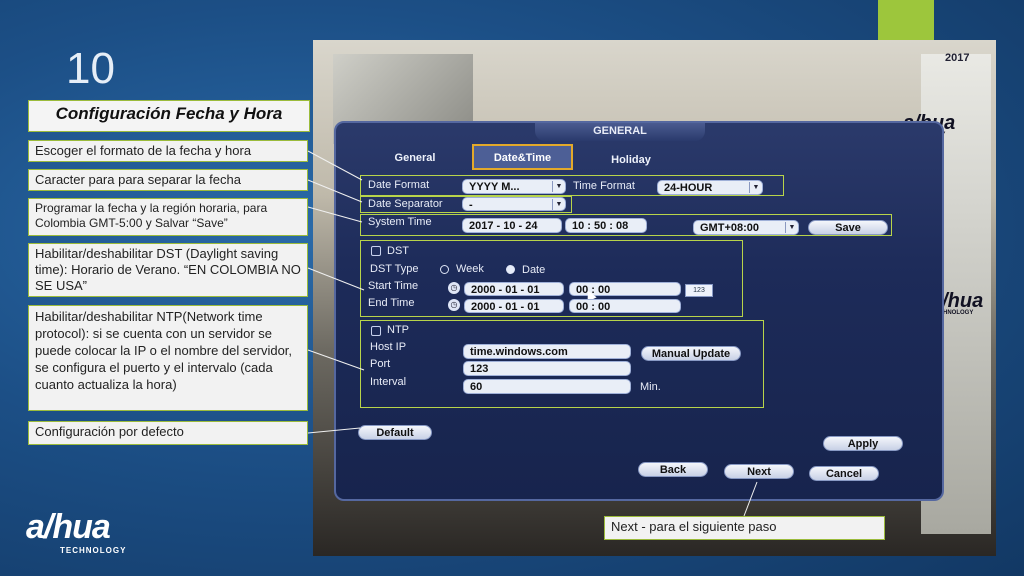 The image size is (1024, 576). Describe the element at coordinates (336, 360) in the screenshot. I see `leader-ntp` at that location.